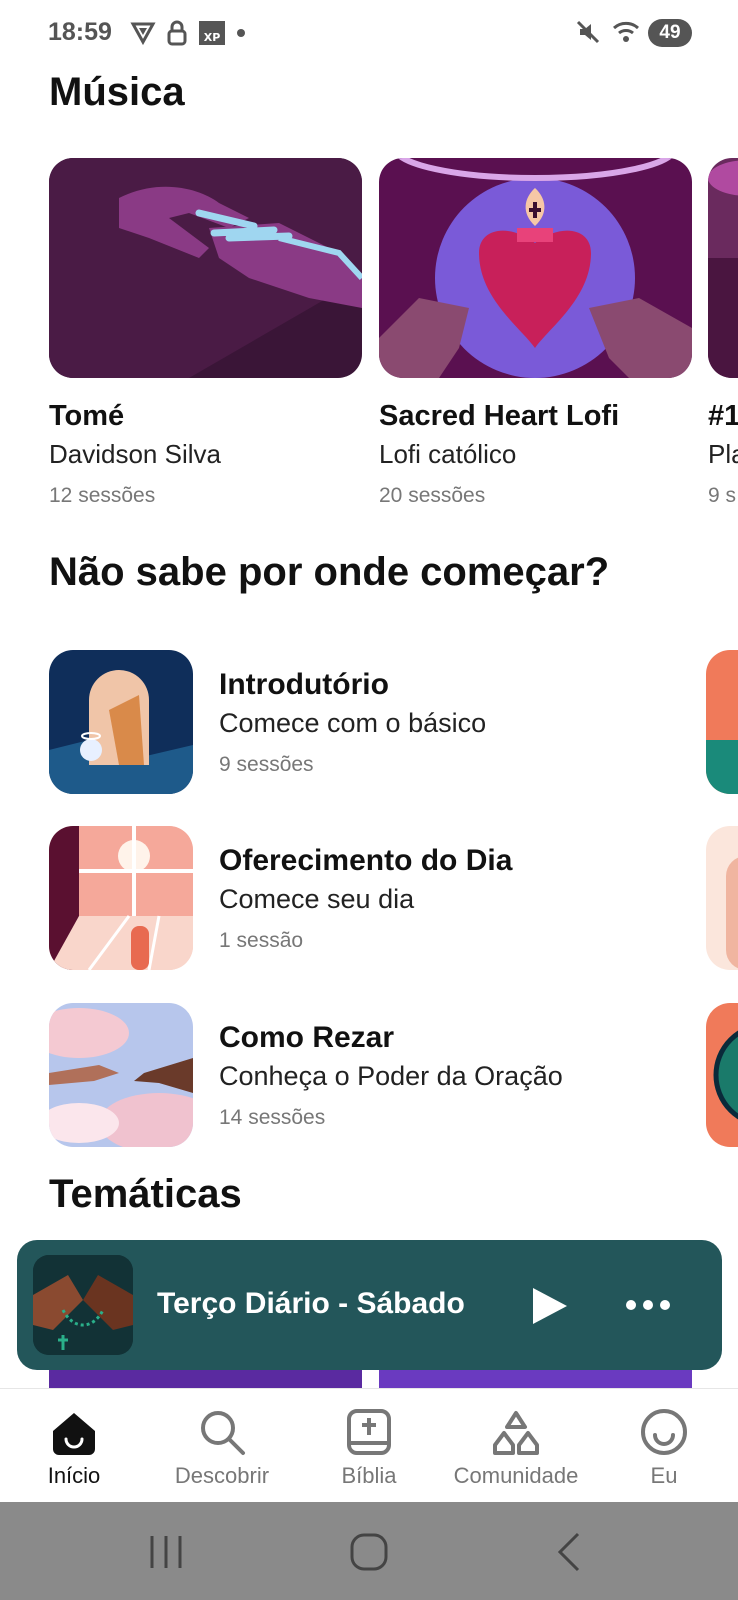 Image resolution: width=738 pixels, height=1600 pixels. What do you see at coordinates (74, 1475) in the screenshot?
I see `nav-label: Início` at bounding box center [74, 1475].